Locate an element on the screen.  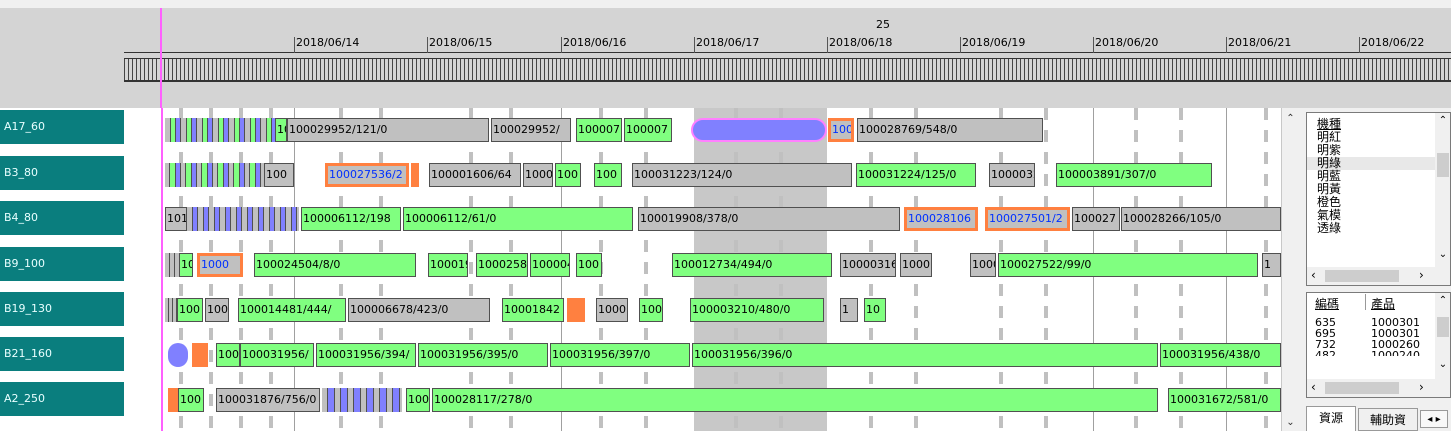
row-label-b4-80: B4_80 is located at coordinates (62, 218).